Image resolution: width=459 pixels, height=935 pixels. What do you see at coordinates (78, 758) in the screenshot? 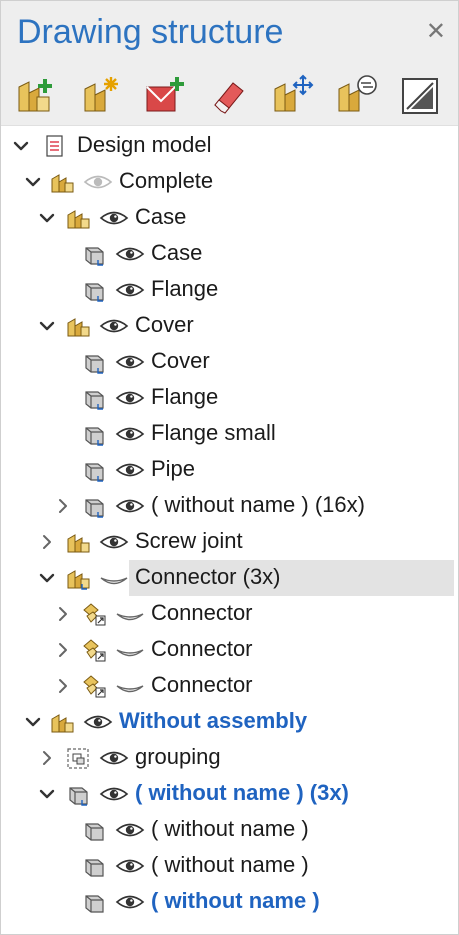
I see `grouping-icon` at bounding box center [78, 758].